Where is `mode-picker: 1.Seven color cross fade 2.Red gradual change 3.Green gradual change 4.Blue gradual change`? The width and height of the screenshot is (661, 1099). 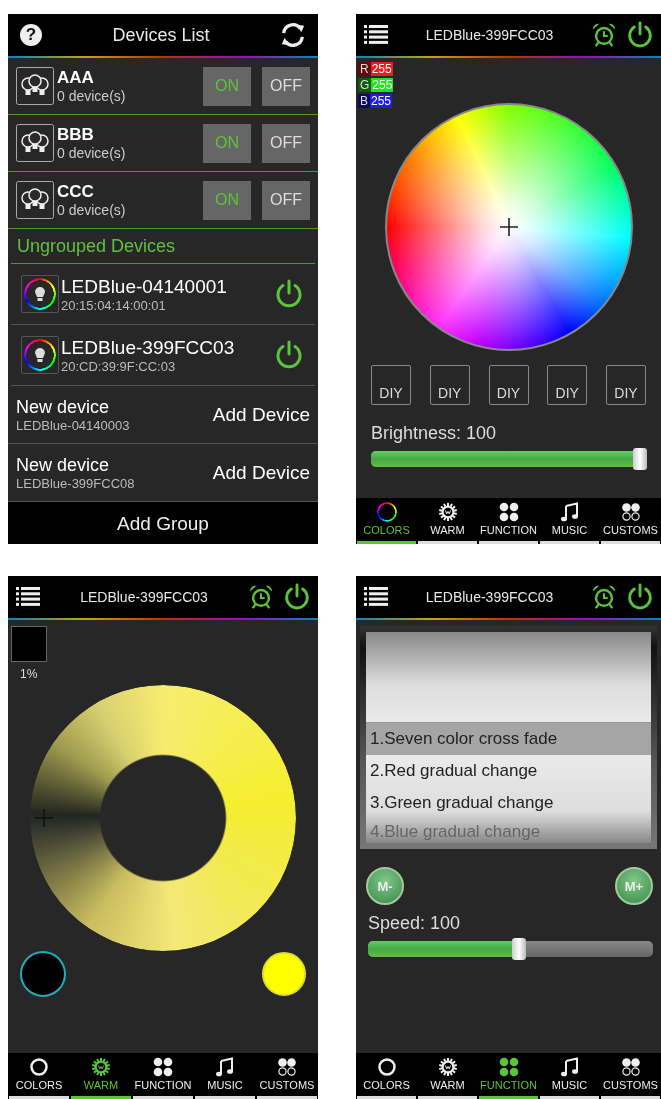
mode-picker: 1.Seven color cross fade 2.Red gradual change 3.Green gradual change 4.Blue gradual change is located at coordinates (508, 737).